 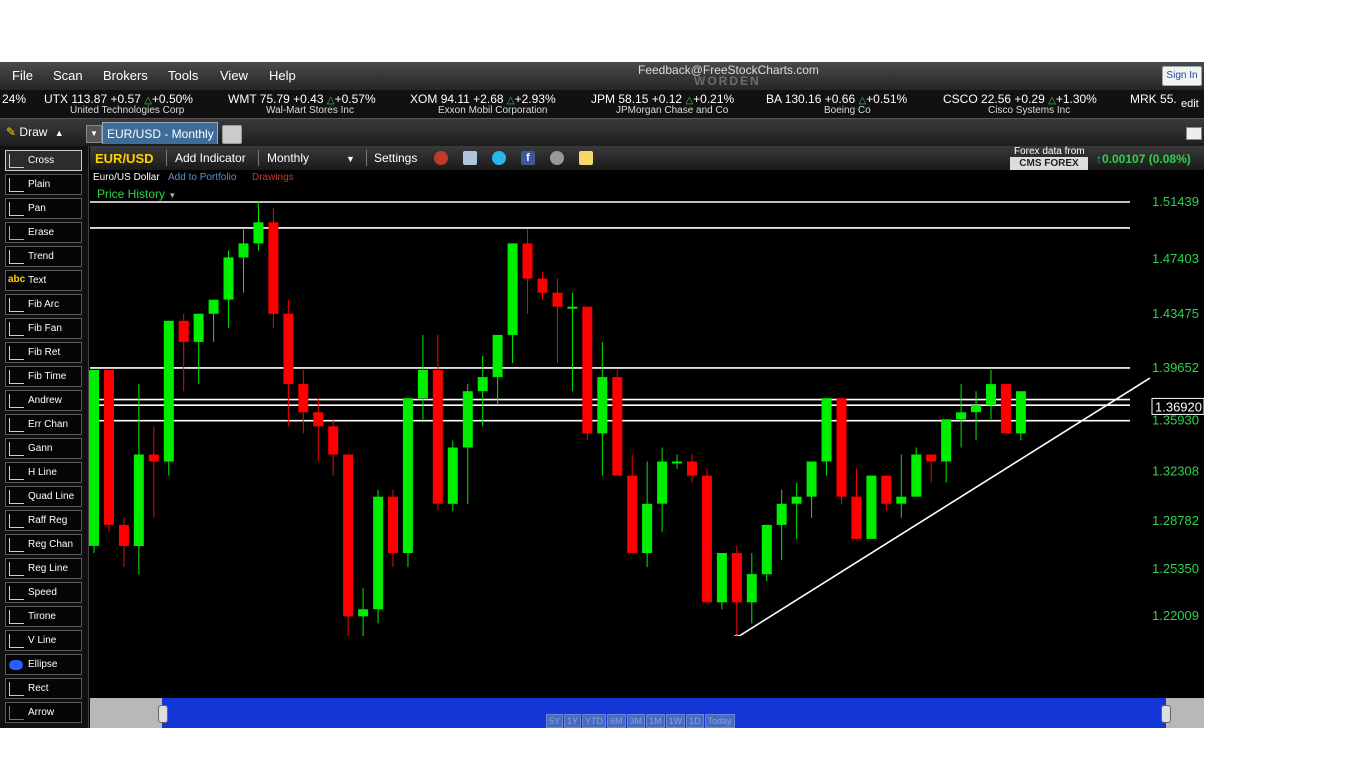 What do you see at coordinates (38, 688) in the screenshot?
I see `tool-label: Rect` at bounding box center [38, 688].